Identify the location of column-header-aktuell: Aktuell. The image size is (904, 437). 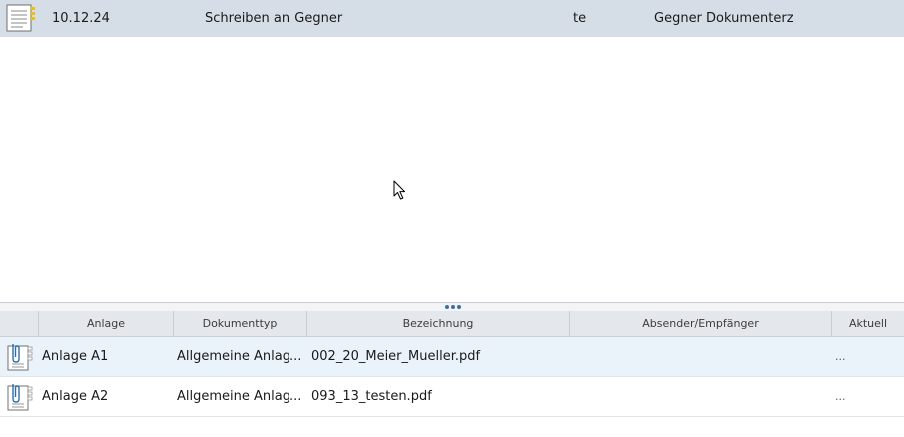
(868, 323).